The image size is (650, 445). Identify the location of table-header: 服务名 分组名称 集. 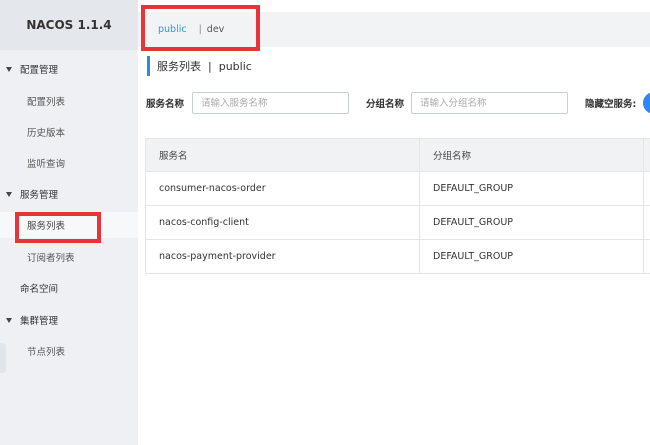
(398, 155).